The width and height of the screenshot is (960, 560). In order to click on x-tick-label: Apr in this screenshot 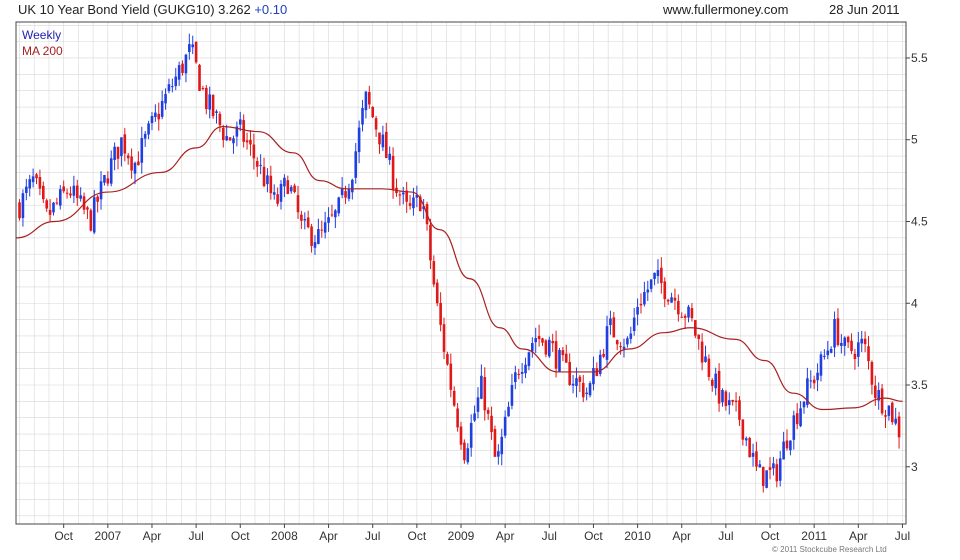, I will do `click(681, 536)`.